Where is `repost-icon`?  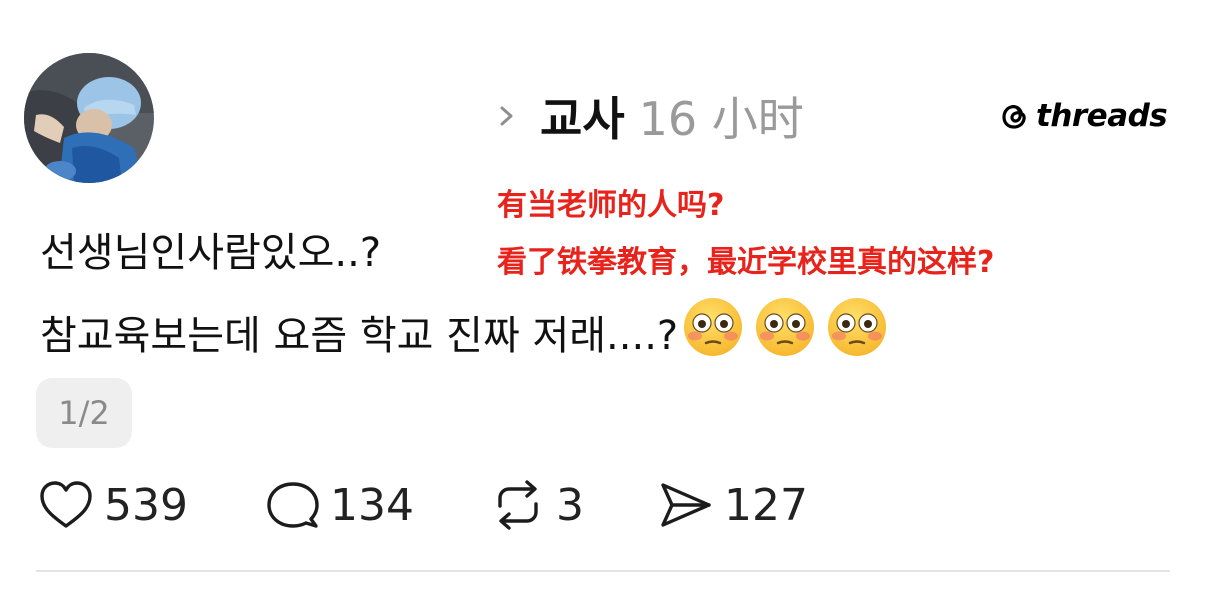 repost-icon is located at coordinates (518, 505).